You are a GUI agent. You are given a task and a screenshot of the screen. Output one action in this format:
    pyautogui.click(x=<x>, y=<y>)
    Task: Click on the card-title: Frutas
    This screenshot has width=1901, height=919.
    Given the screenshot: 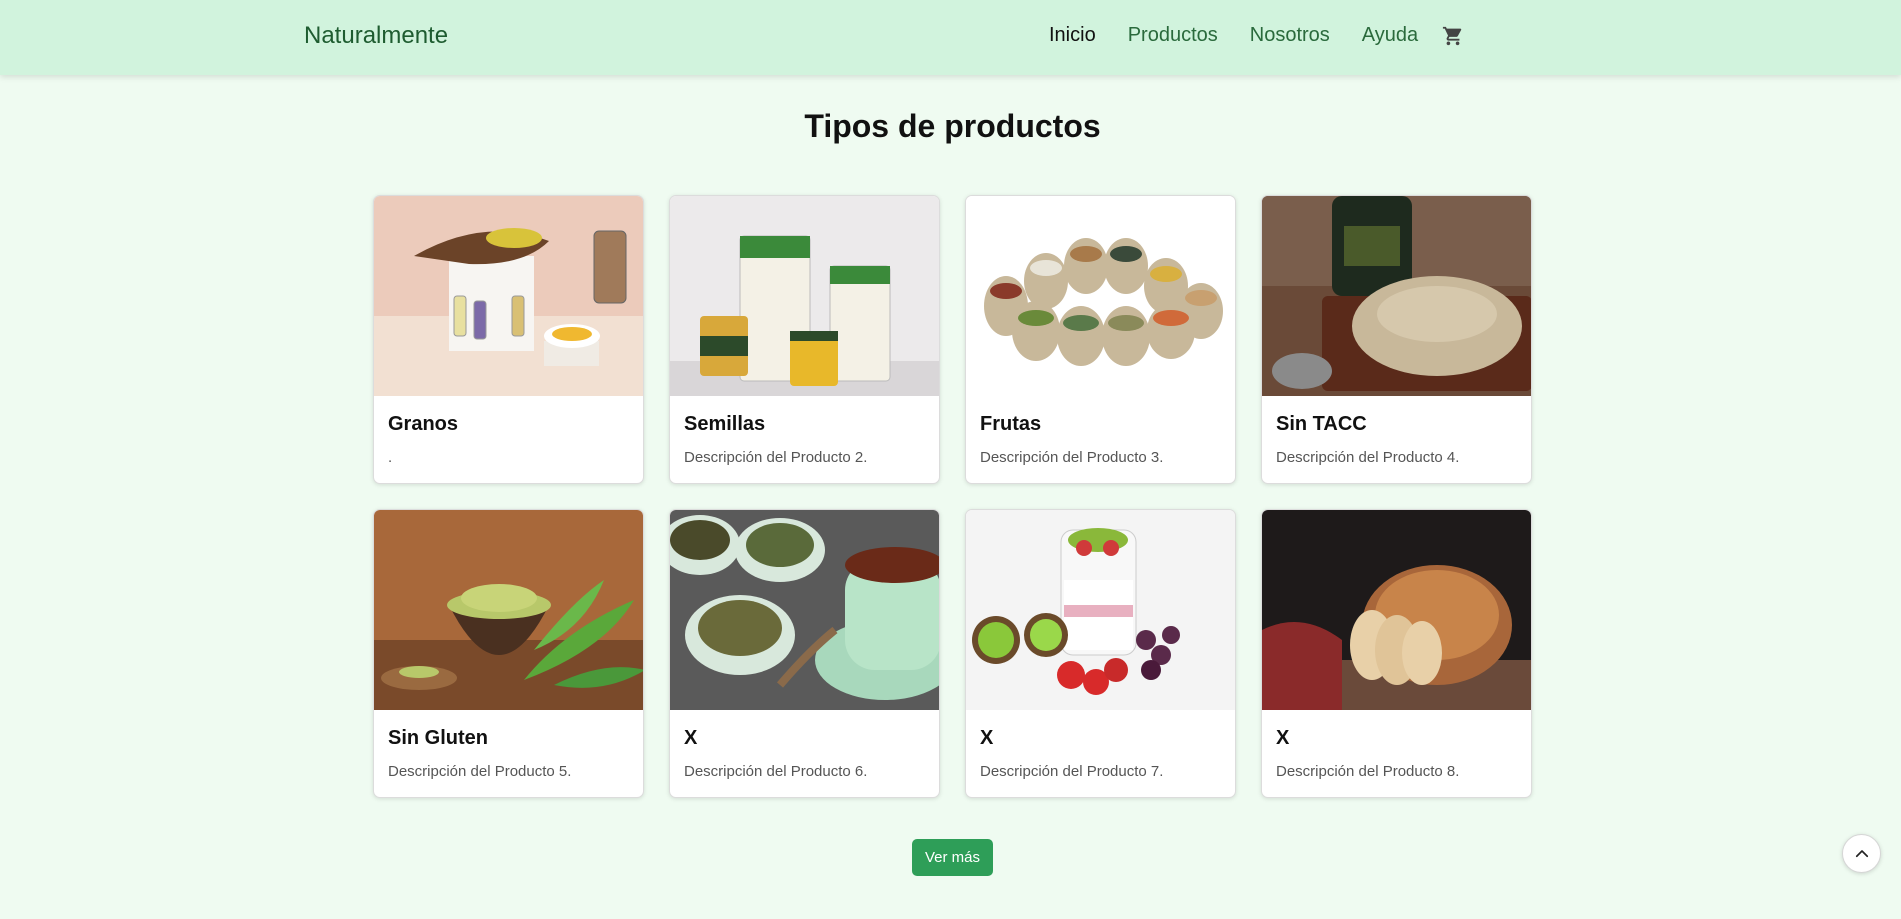 What is the action you would take?
    pyautogui.click(x=1011, y=424)
    